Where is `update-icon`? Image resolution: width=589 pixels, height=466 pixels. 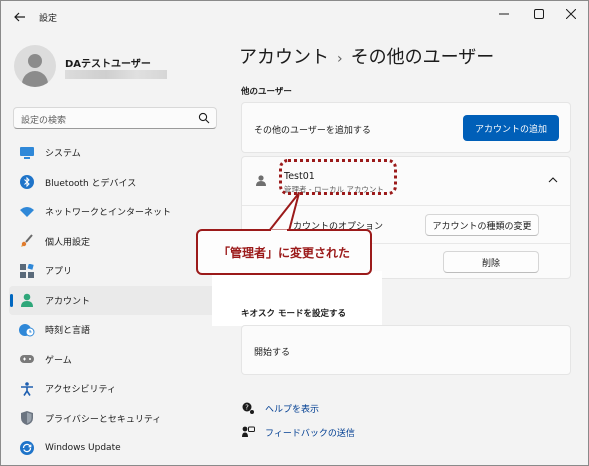
update-icon is located at coordinates (27, 448).